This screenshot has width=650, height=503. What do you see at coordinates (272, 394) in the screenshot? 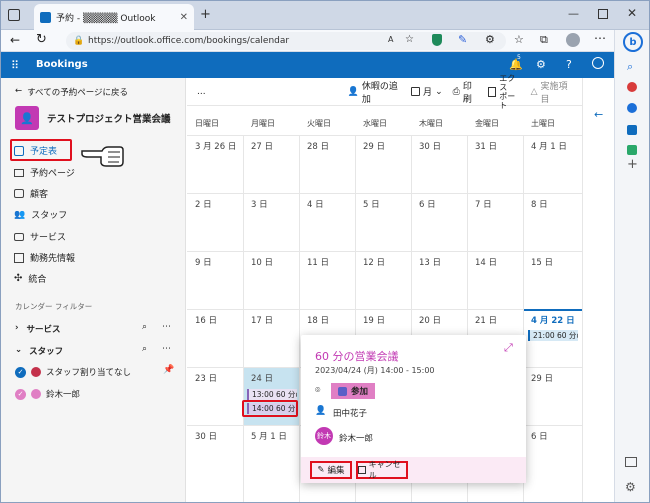
I see `event-chip-1300: 13:00 60 分の` at bounding box center [272, 394].